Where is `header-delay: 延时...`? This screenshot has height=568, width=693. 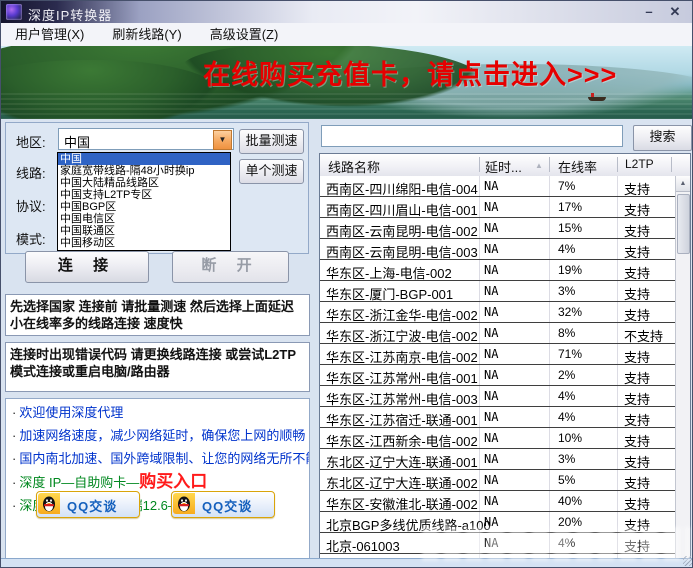 header-delay: 延时... is located at coordinates (503, 166).